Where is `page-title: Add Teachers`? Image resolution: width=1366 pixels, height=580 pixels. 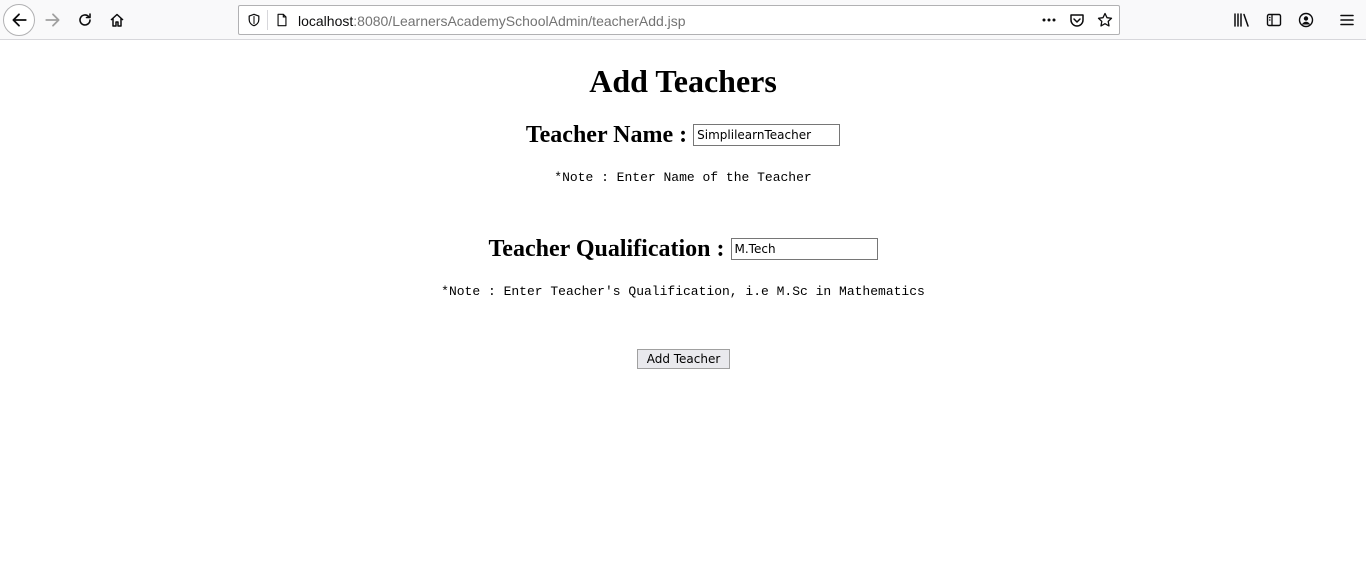 page-title: Add Teachers is located at coordinates (683, 81).